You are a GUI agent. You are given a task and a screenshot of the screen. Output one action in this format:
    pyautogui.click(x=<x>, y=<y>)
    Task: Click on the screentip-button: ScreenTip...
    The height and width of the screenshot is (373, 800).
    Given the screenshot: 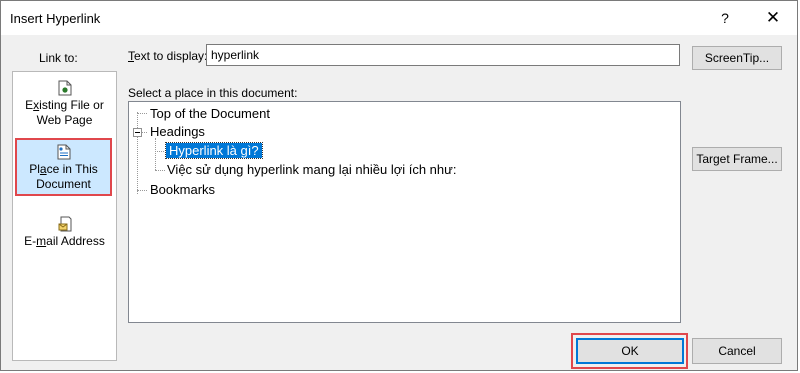 What is the action you would take?
    pyautogui.click(x=737, y=58)
    